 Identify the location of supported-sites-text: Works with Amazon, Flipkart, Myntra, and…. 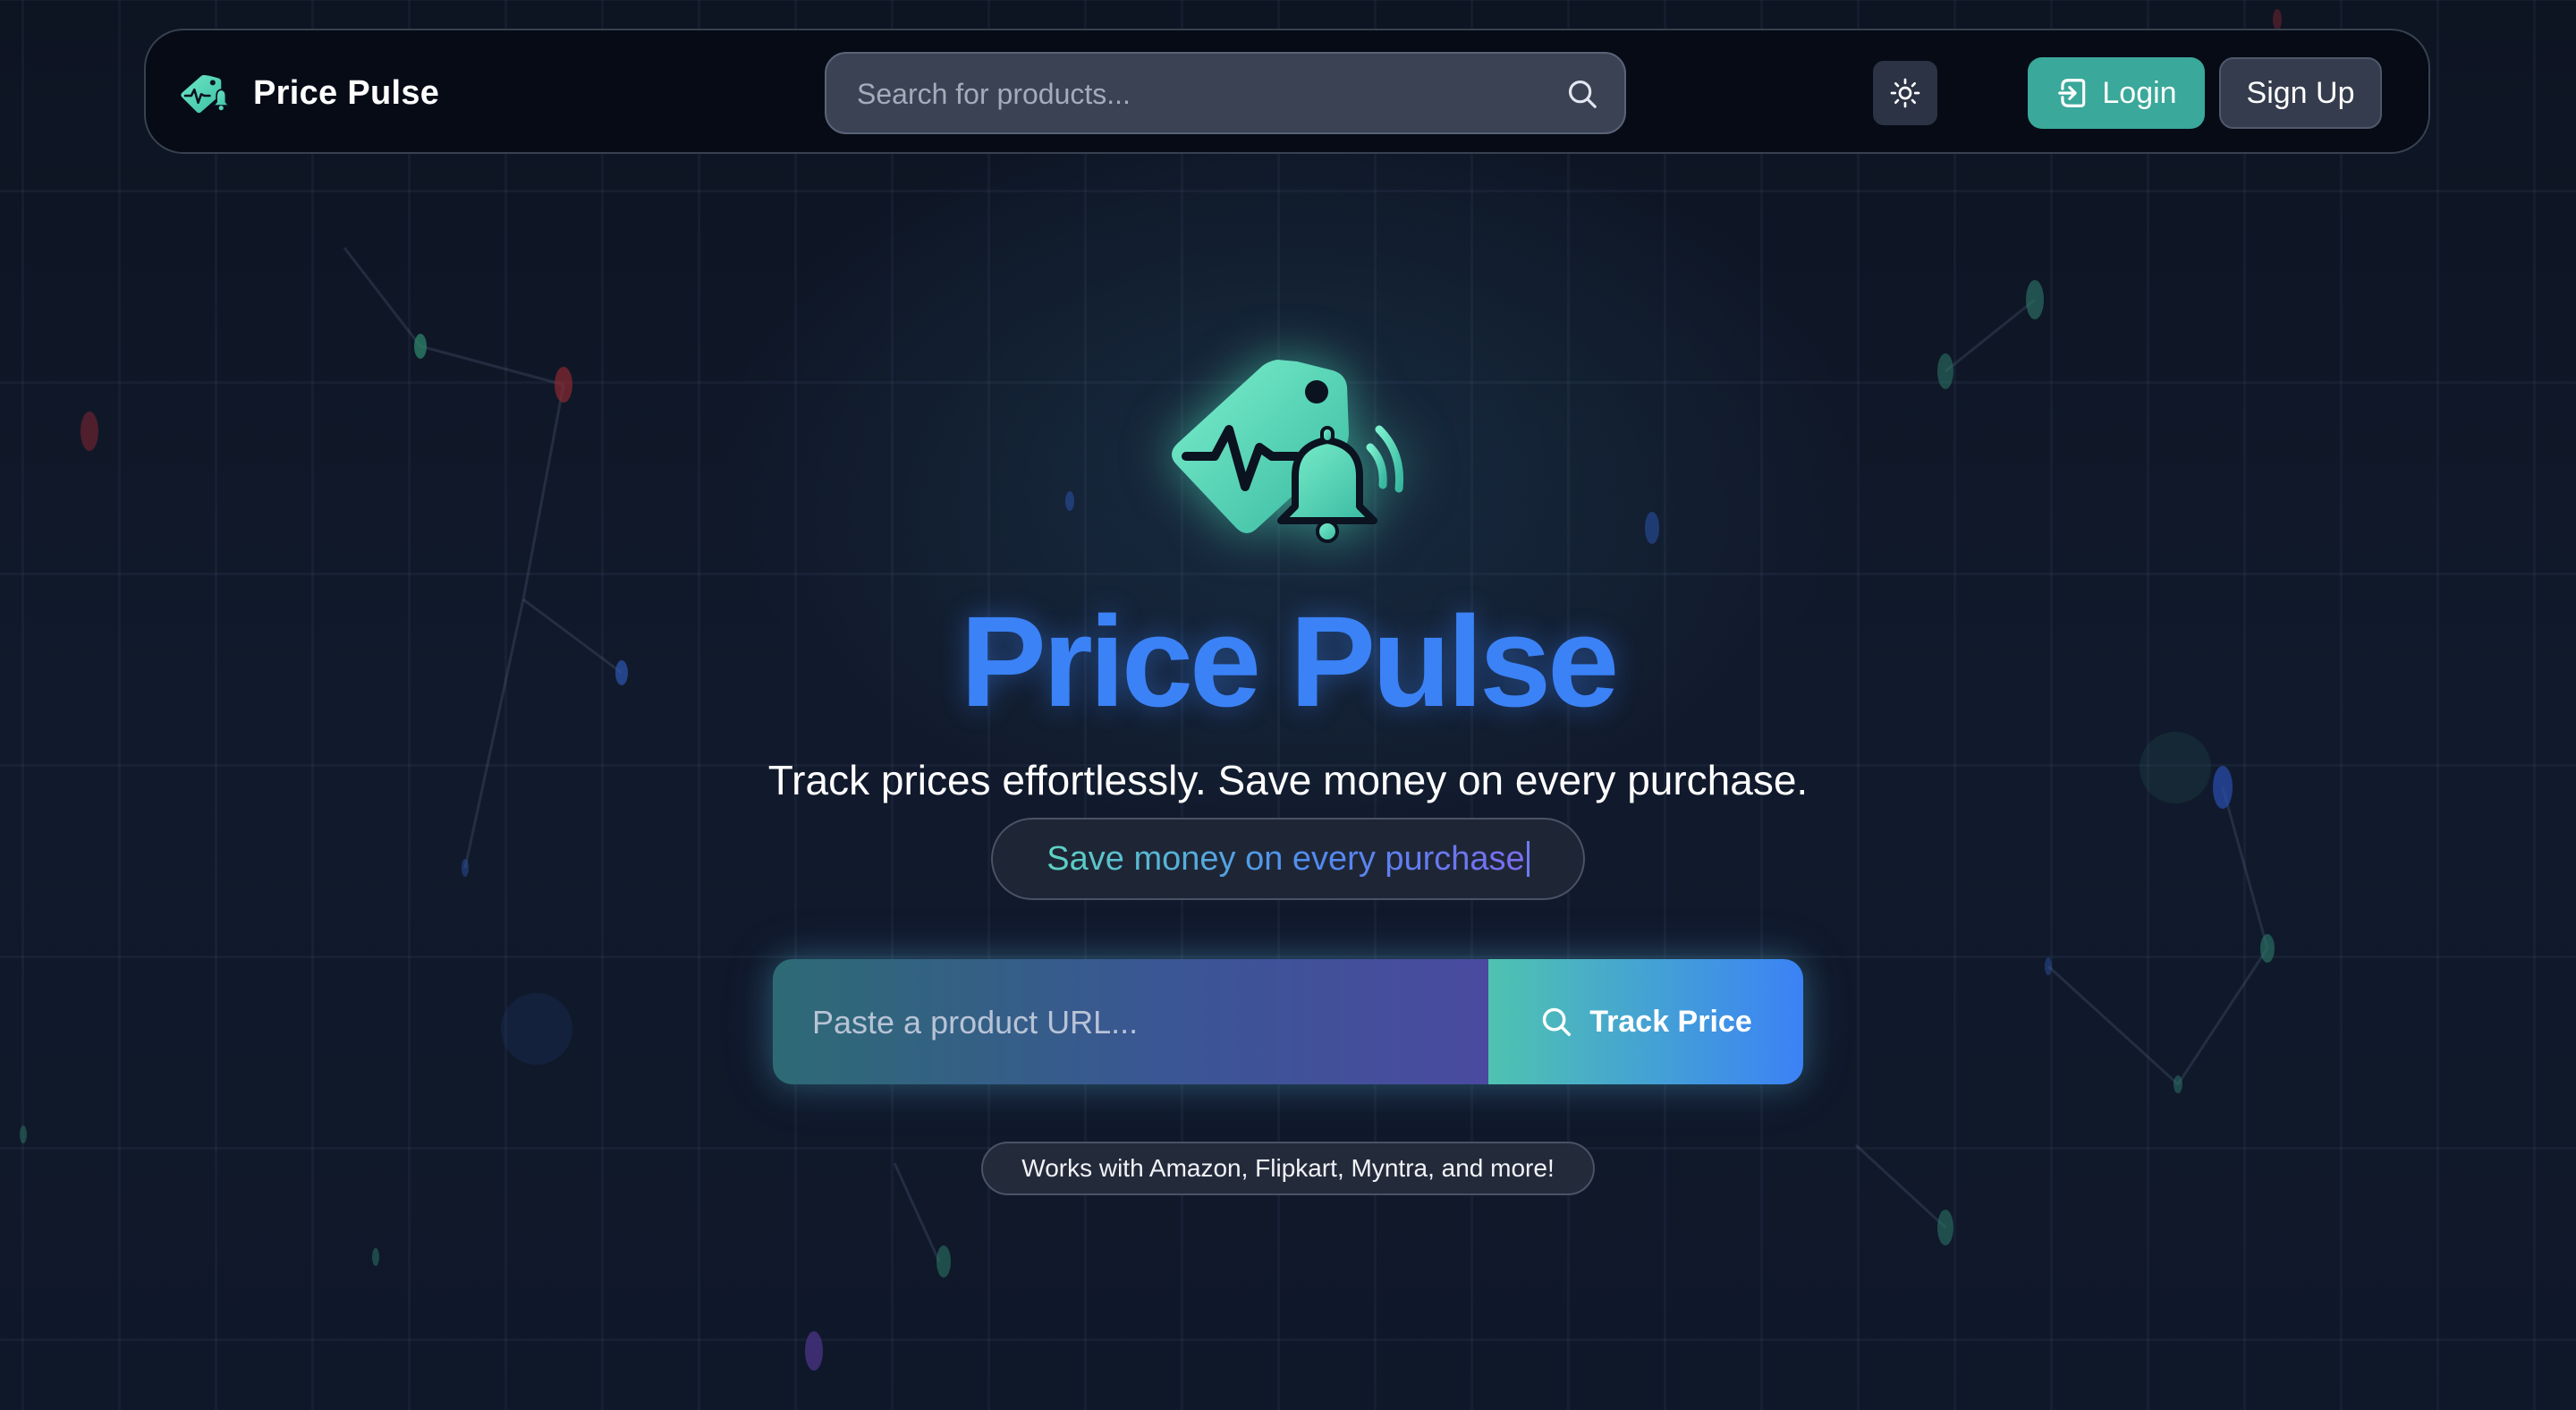
(1288, 1168).